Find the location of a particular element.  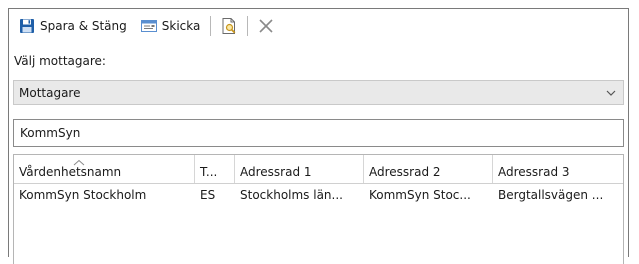

document-button is located at coordinates (229, 26).